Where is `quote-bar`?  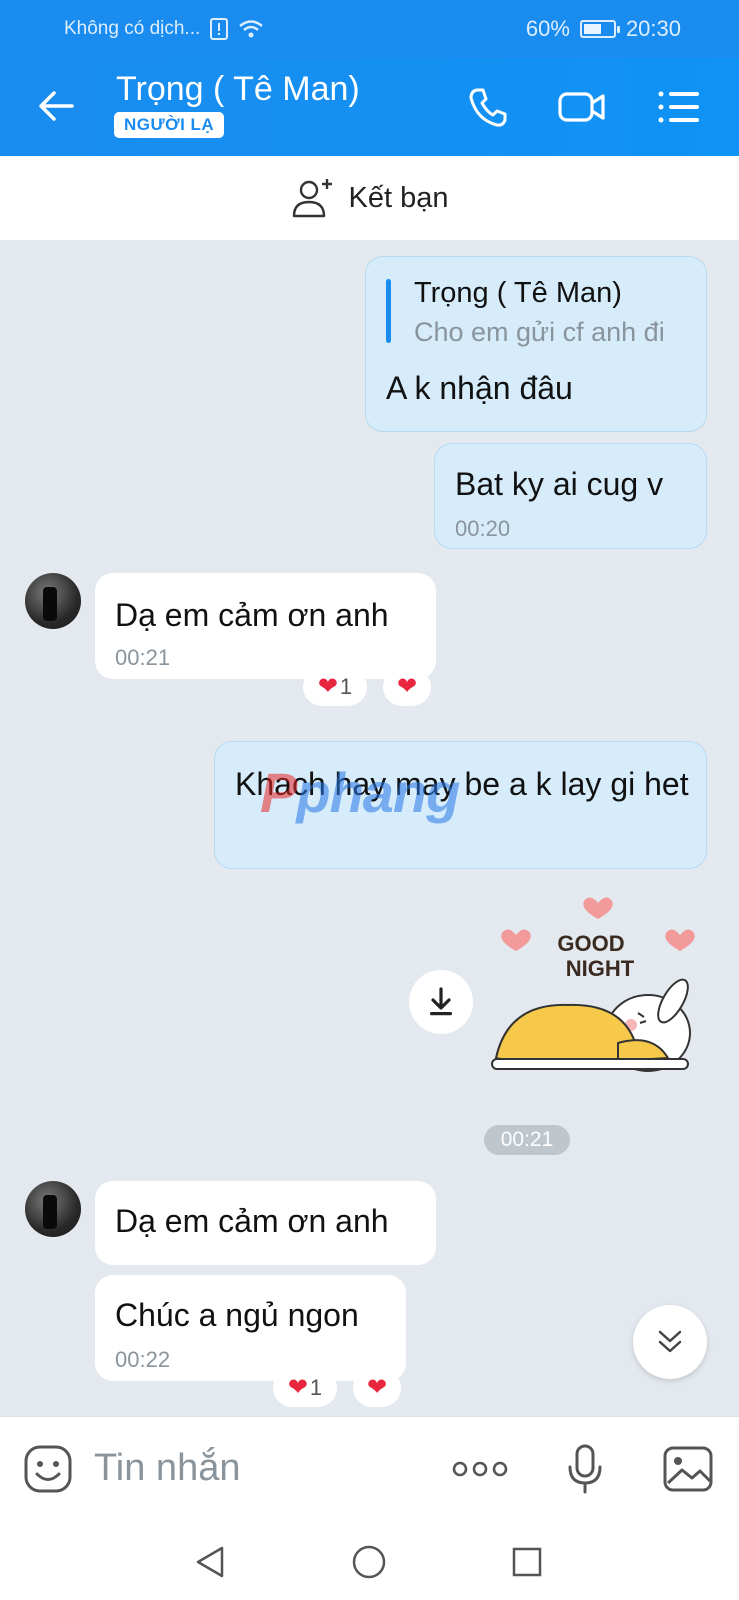
quote-bar is located at coordinates (388, 311).